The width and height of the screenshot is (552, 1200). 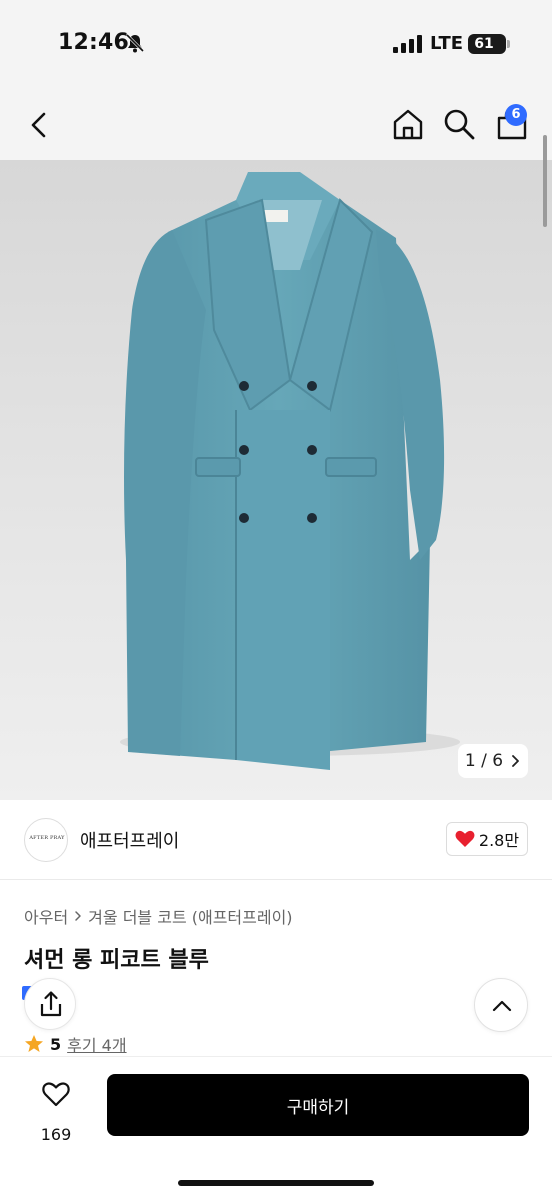 I want to click on wishlist-button: 169, so click(x=56, y=1110).